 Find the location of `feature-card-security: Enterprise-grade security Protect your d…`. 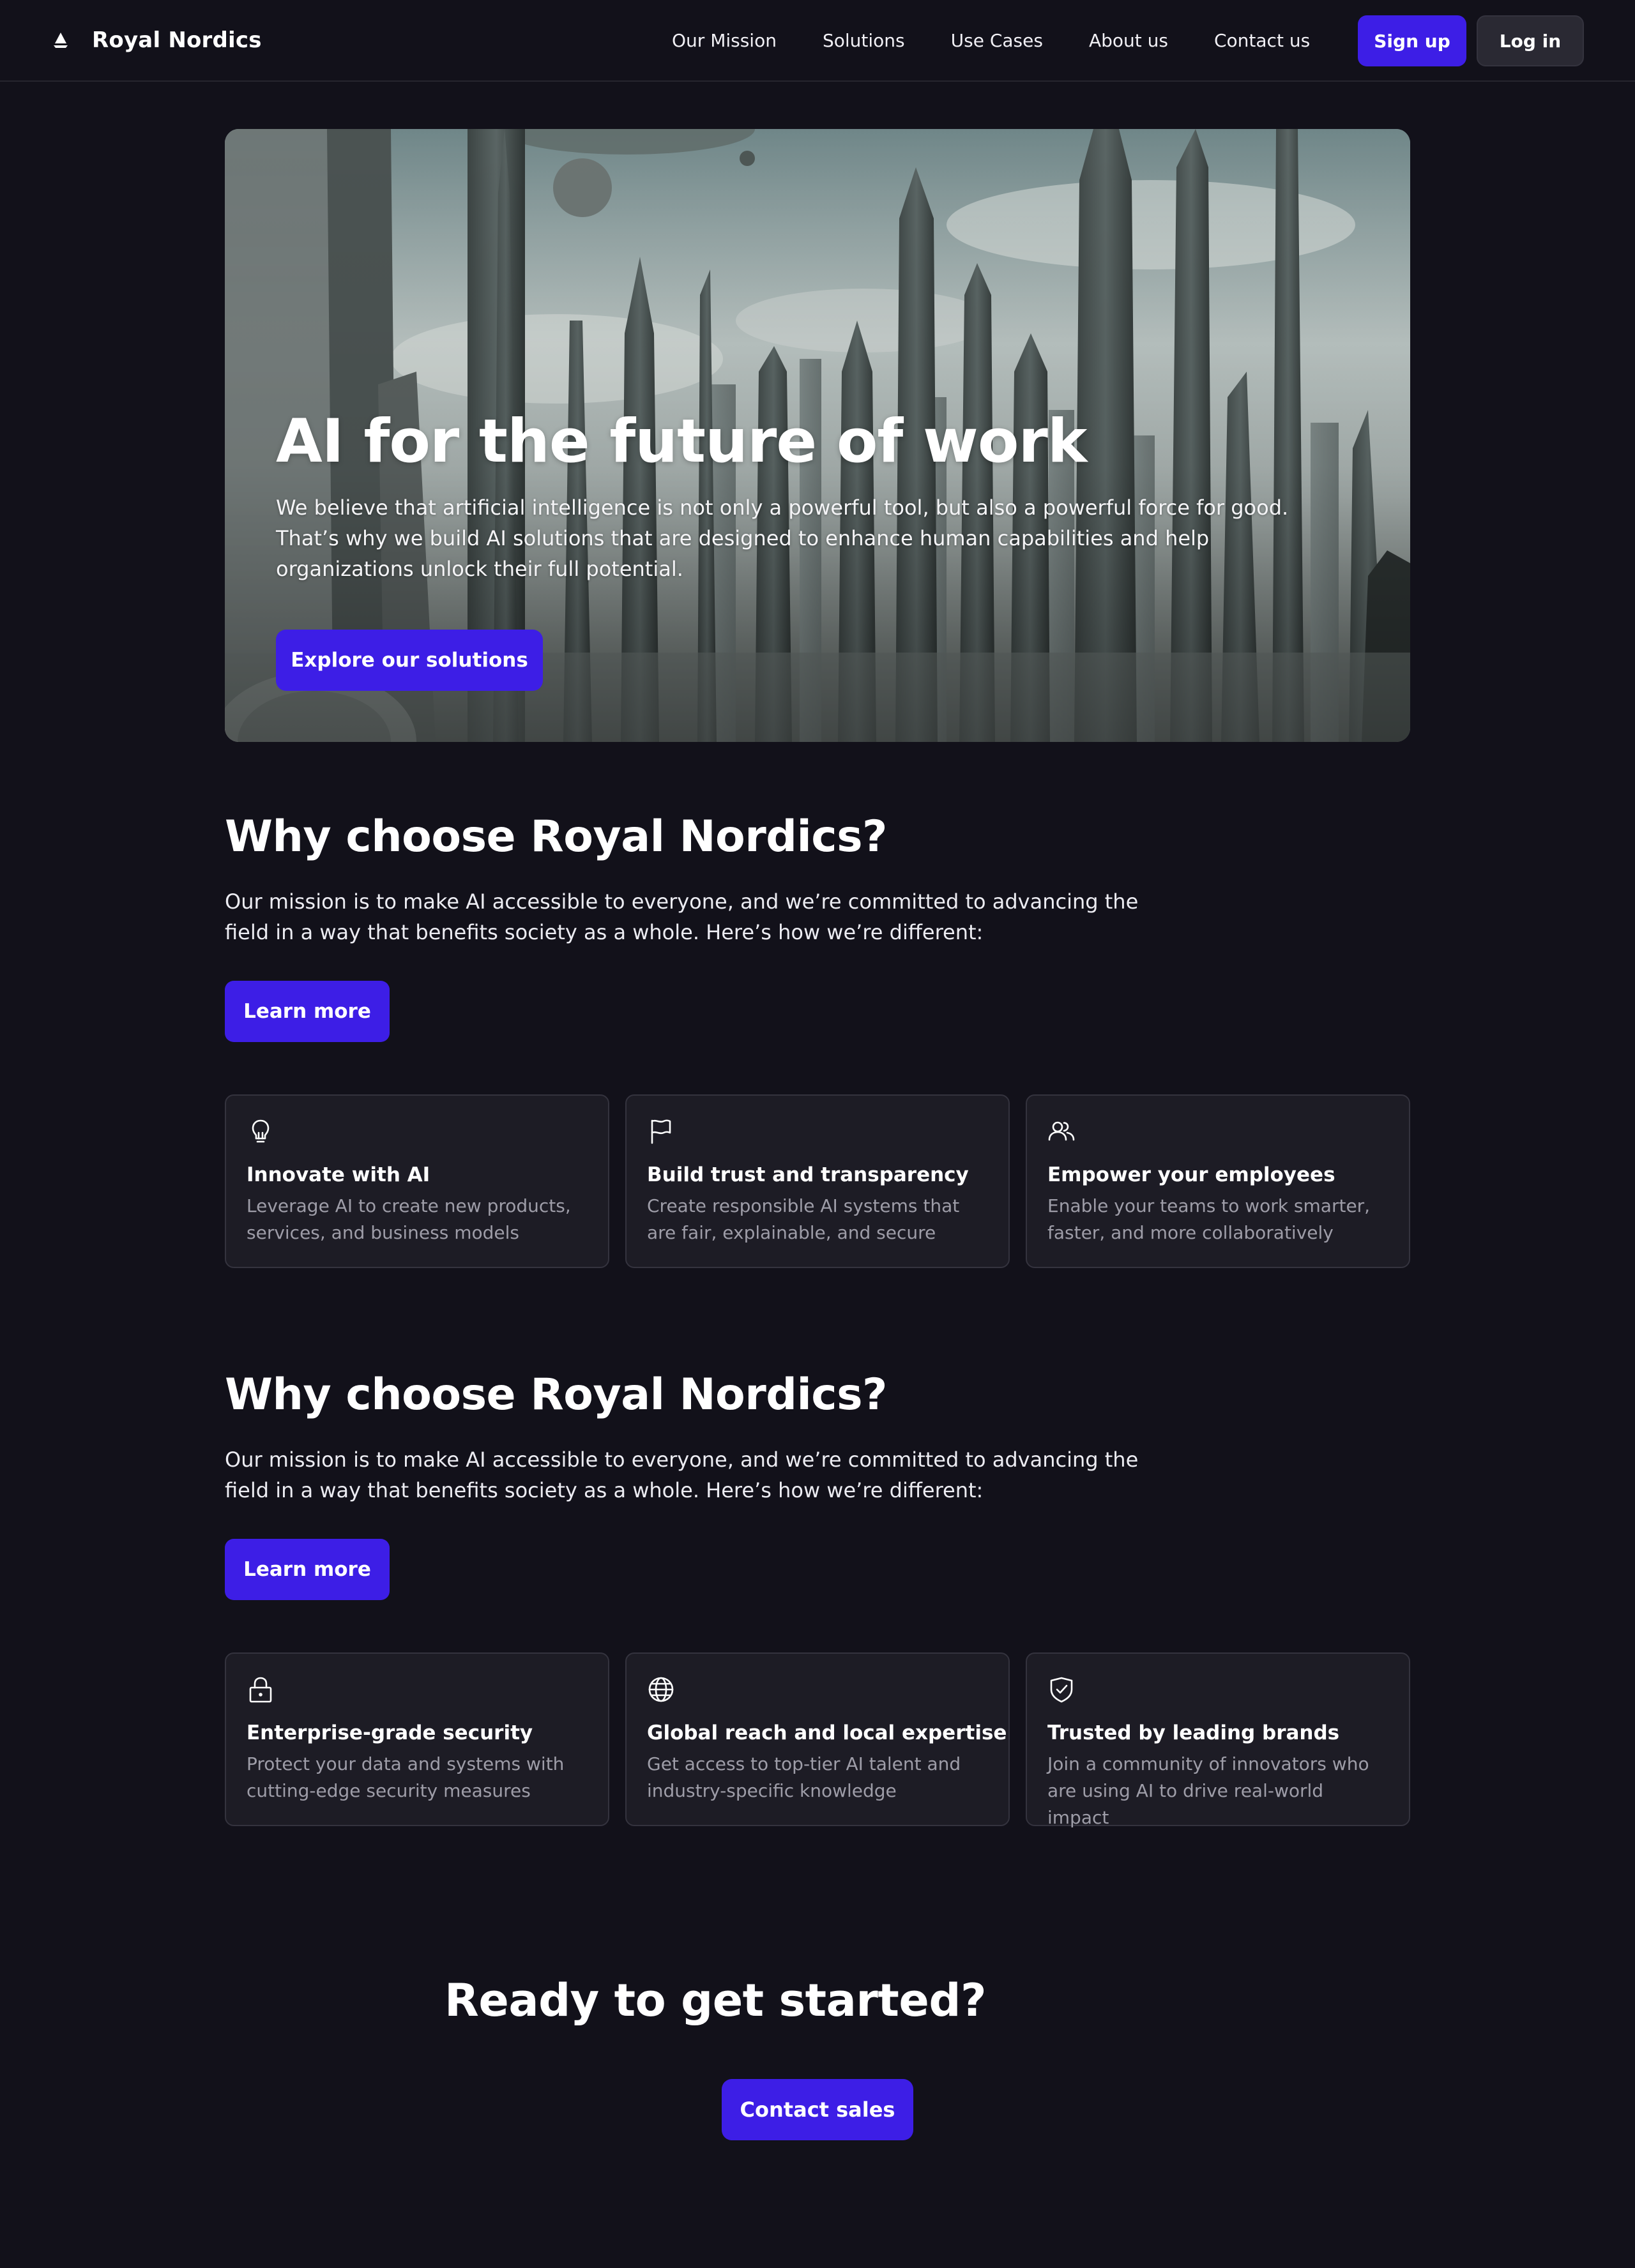

feature-card-security: Enterprise-grade security Protect your d… is located at coordinates (417, 1739).